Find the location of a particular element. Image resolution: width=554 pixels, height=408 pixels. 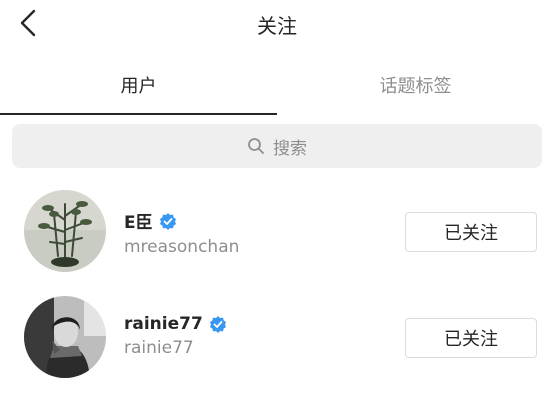

full-name: mreasonchan is located at coordinates (182, 247).